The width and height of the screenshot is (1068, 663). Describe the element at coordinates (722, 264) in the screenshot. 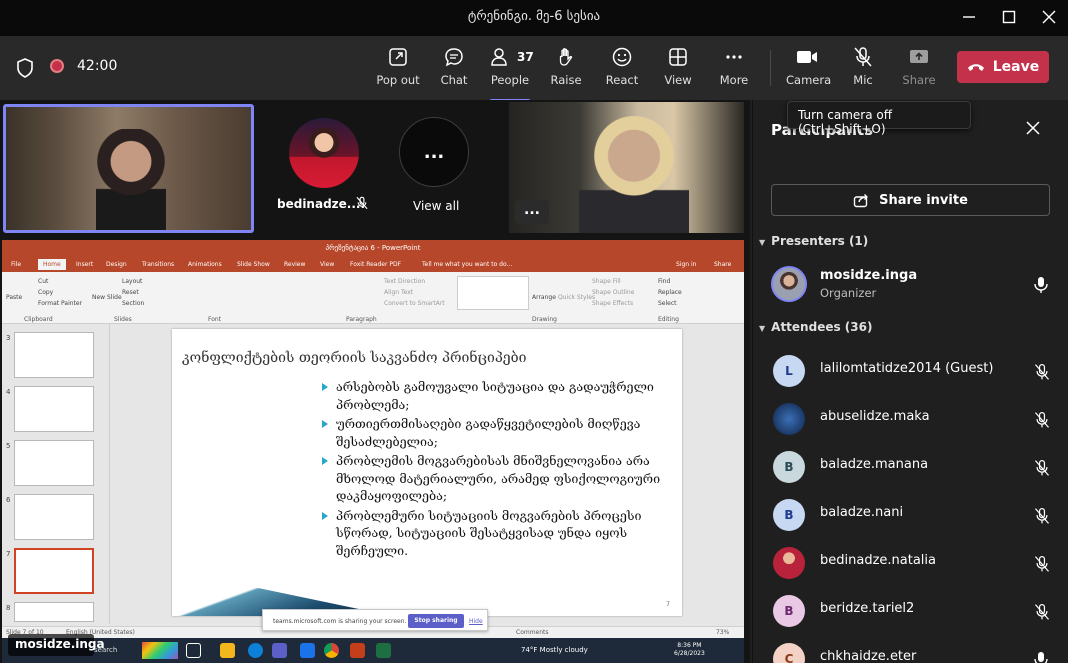

I see `ppt-share: Share` at that location.